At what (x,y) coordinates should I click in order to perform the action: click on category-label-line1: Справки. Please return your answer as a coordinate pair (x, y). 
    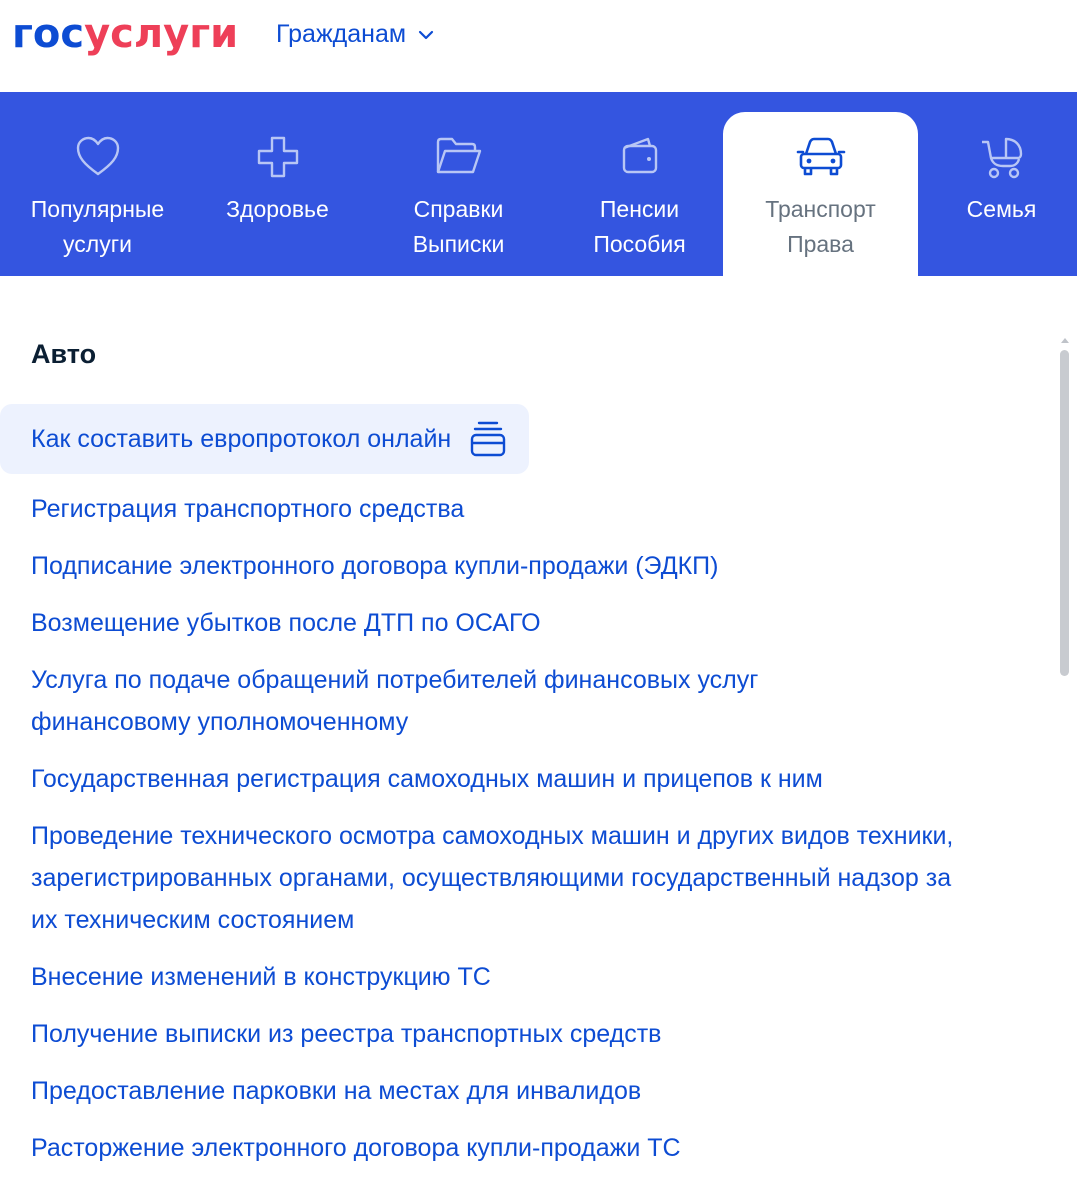
    Looking at the image, I should click on (458, 209).